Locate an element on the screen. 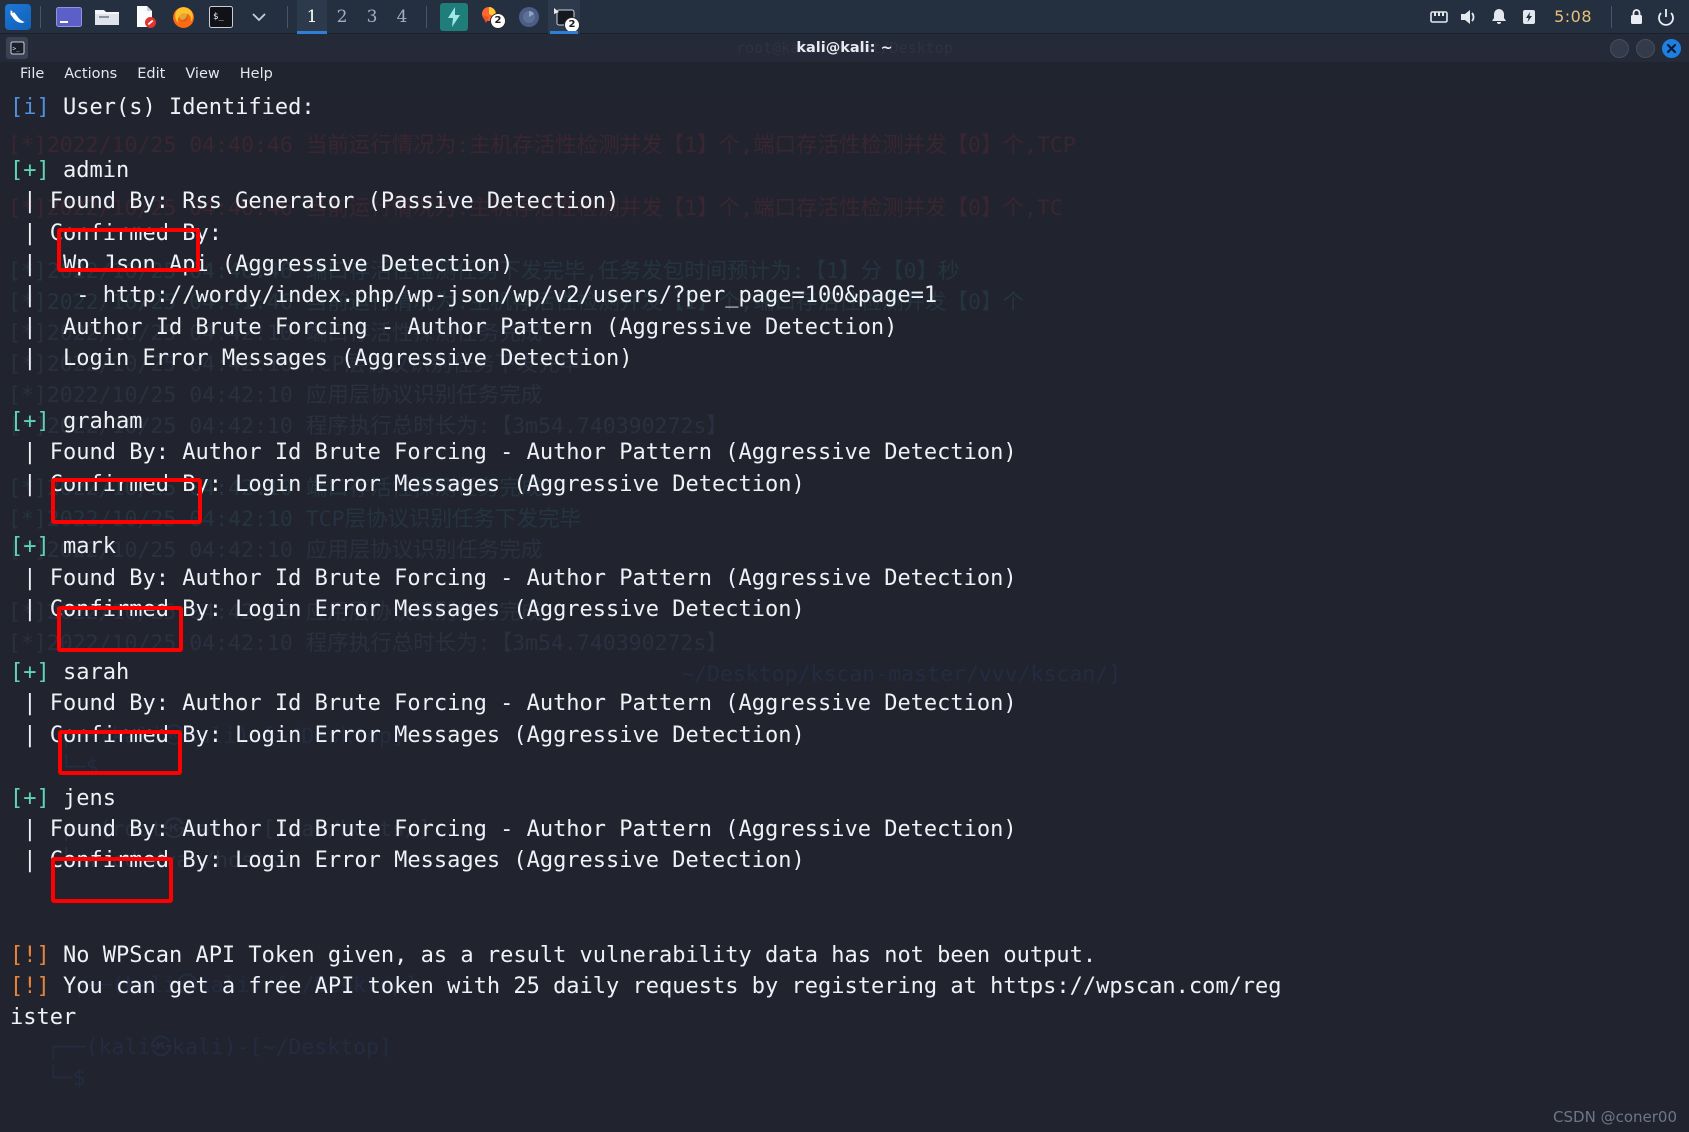  file-manager-icon is located at coordinates (107, 17).